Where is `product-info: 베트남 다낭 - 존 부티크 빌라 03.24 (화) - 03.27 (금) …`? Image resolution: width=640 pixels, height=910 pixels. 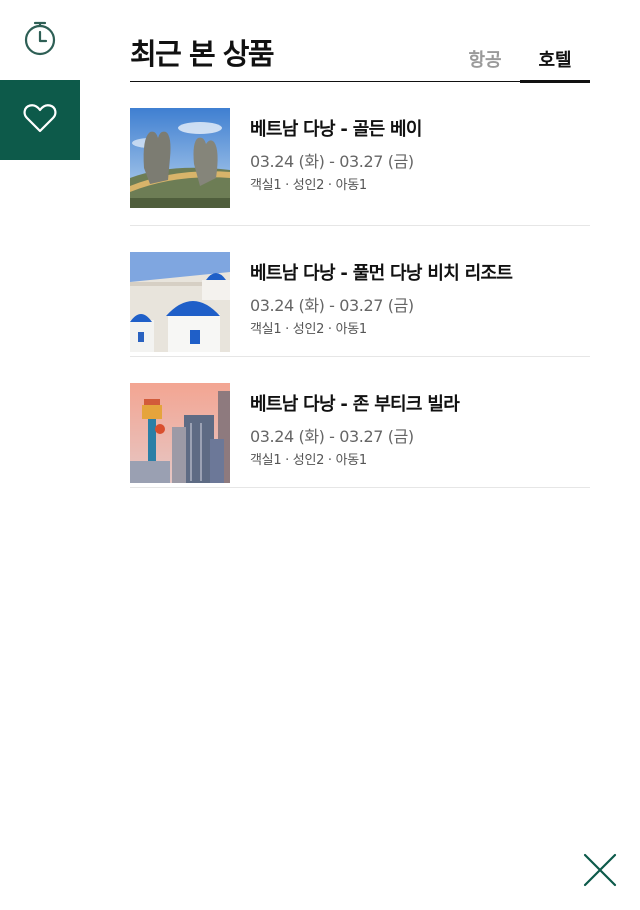
product-info: 베트남 다낭 - 존 부티크 빌라 03.24 (화) - 03.27 (금) … is located at coordinates (355, 426).